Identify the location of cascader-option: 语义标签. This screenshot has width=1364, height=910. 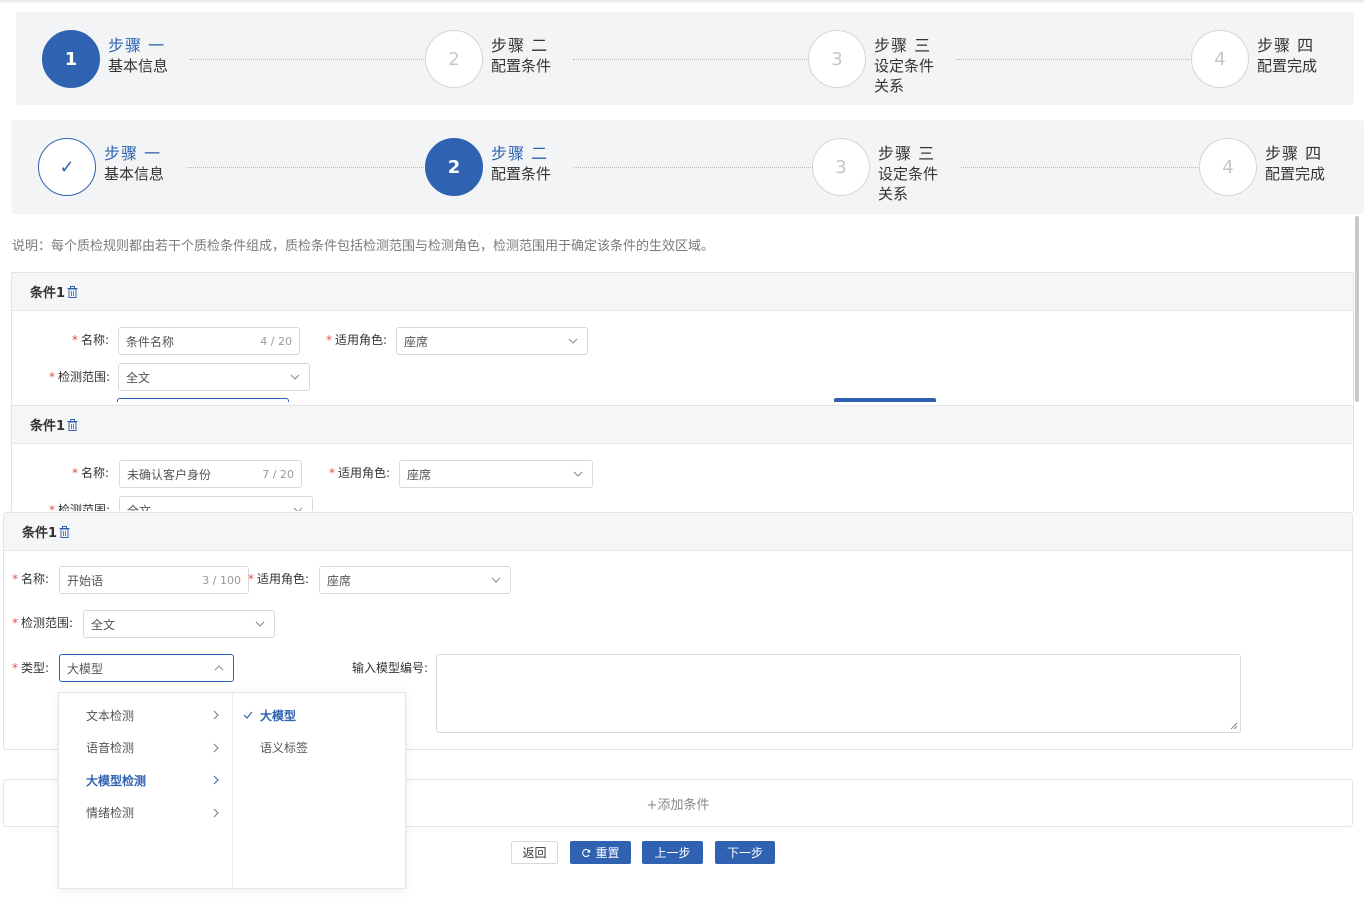
(319, 748).